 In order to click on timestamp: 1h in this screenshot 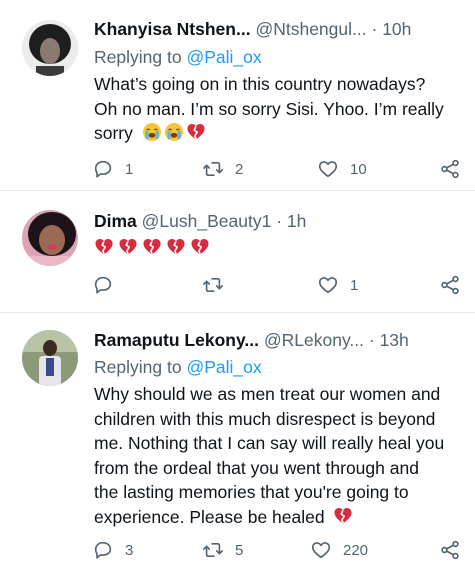, I will do `click(296, 221)`.